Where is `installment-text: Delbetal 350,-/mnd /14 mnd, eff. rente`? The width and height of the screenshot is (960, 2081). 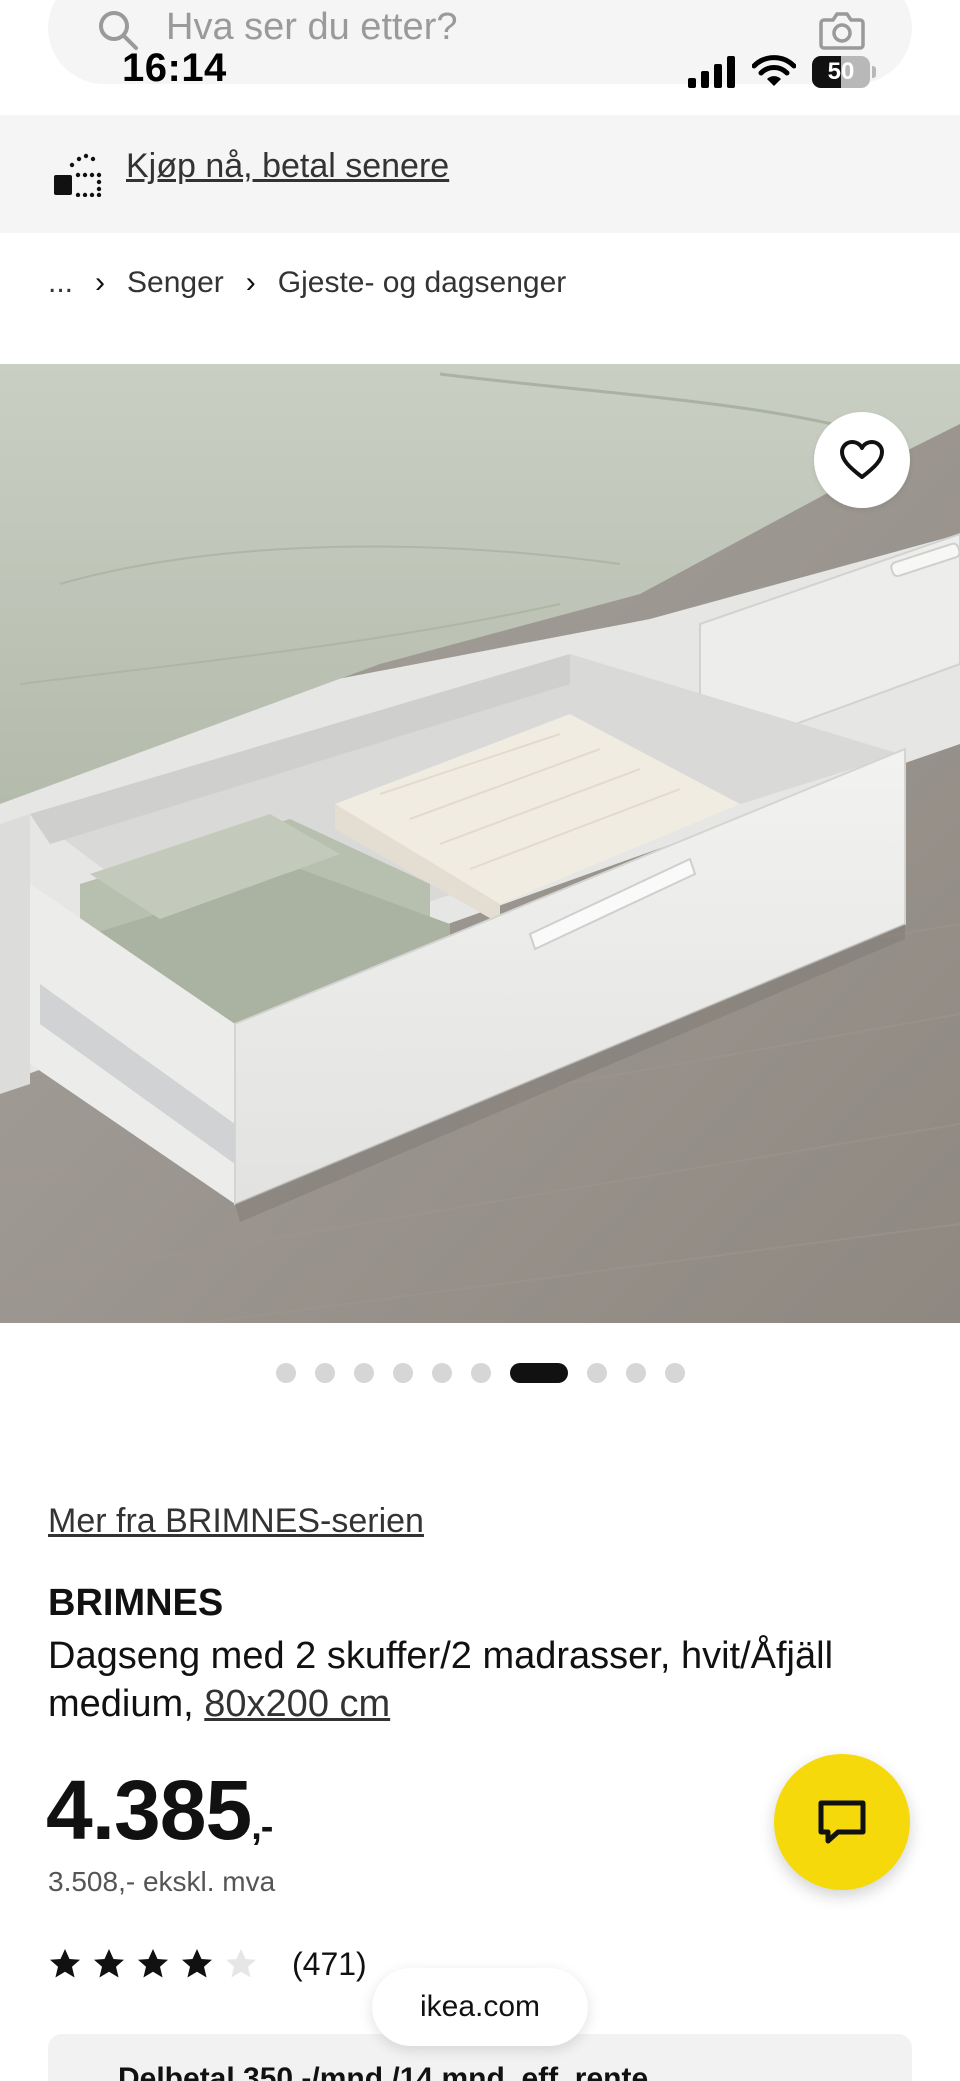
installment-text: Delbetal 350,-/mnd /14 mnd, eff. rente is located at coordinates (383, 2071).